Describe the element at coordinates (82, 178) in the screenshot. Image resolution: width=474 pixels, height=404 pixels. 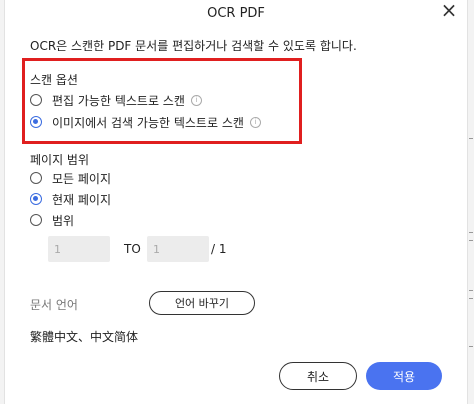
I see `page-range-all-label: 모든 페이지` at that location.